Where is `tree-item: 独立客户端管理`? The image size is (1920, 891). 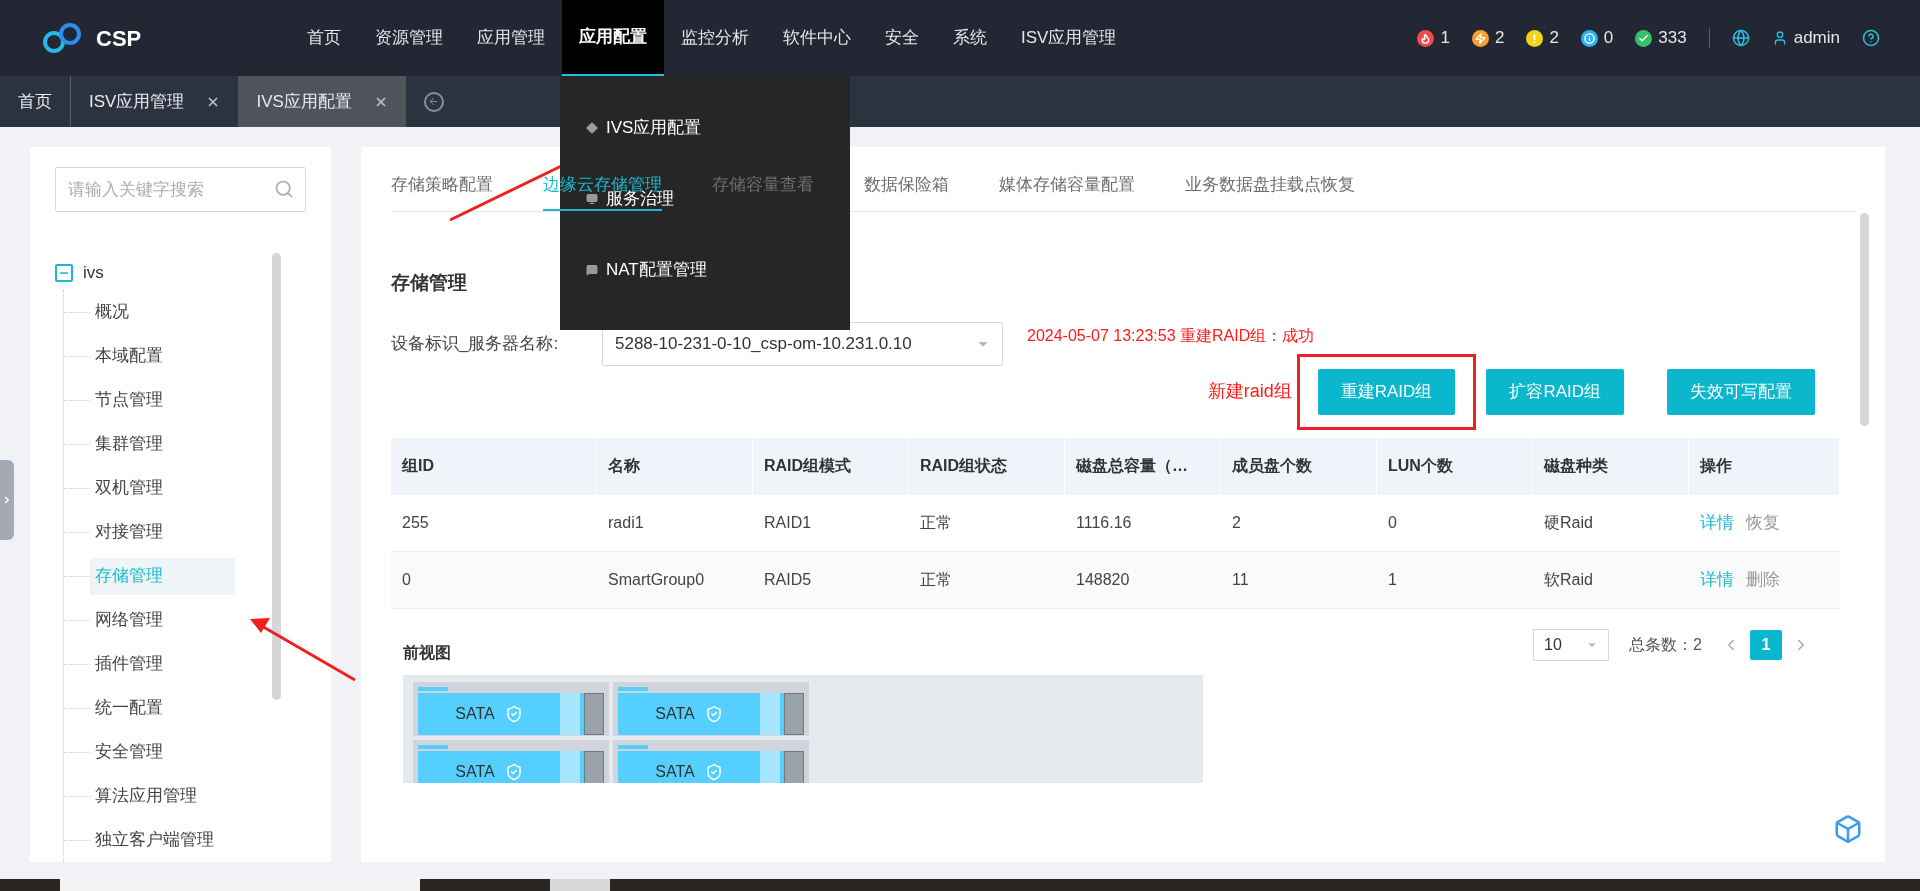
tree-item: 独立客户端管理 is located at coordinates (162, 840).